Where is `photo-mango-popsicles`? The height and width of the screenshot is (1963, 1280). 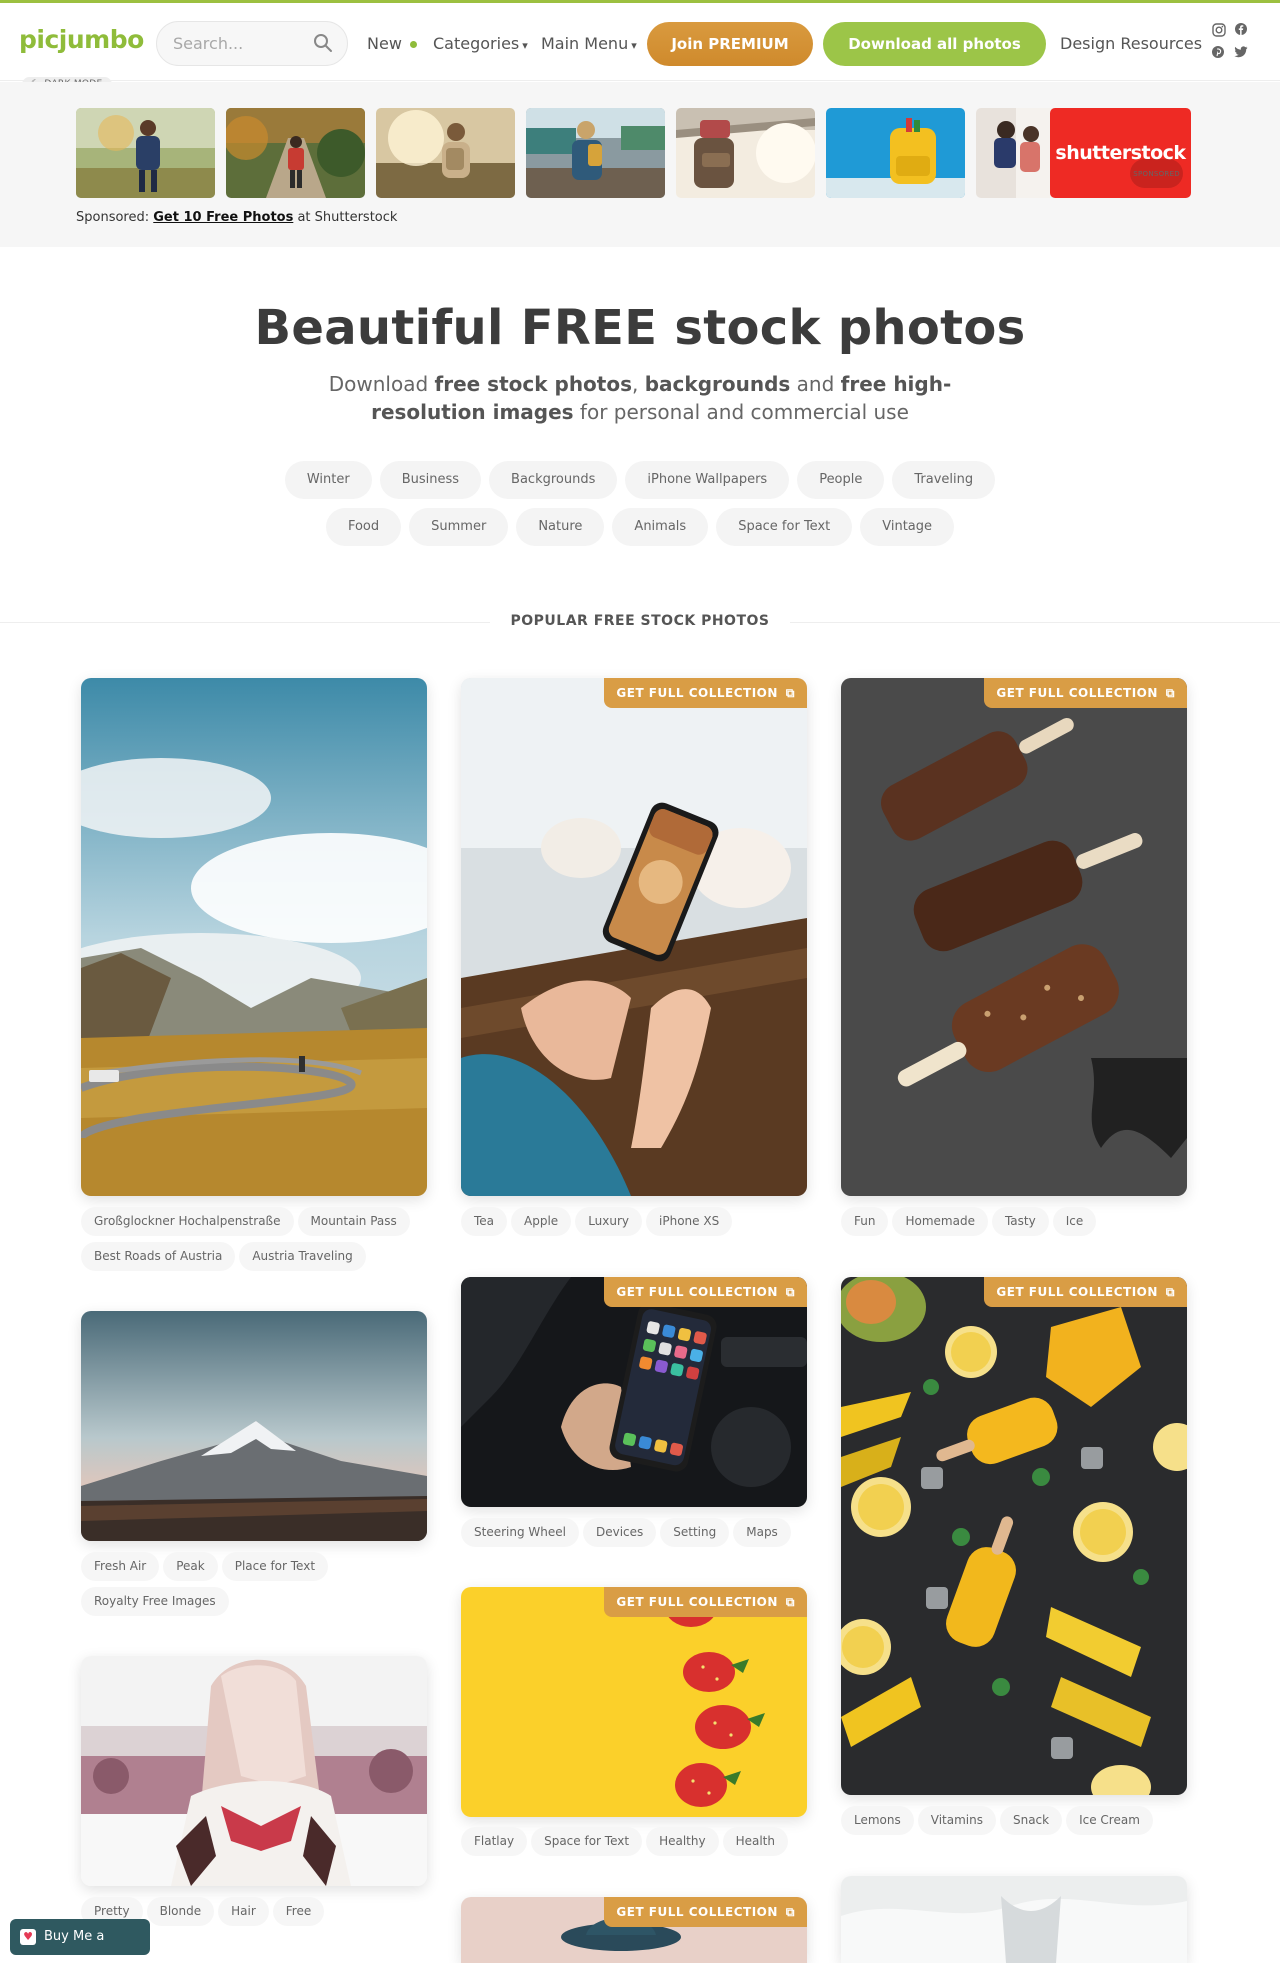 photo-mango-popsicles is located at coordinates (1014, 1536).